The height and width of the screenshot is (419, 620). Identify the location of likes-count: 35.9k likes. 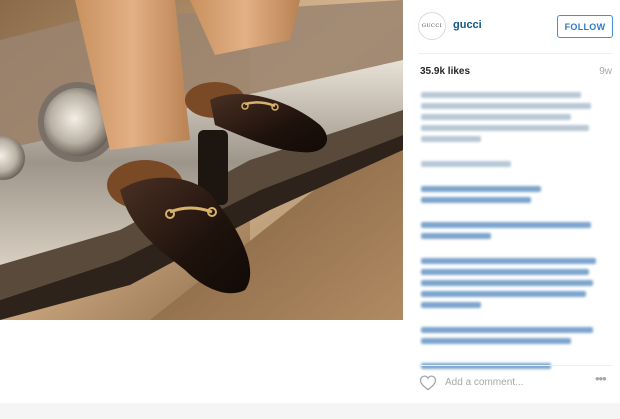
(445, 71).